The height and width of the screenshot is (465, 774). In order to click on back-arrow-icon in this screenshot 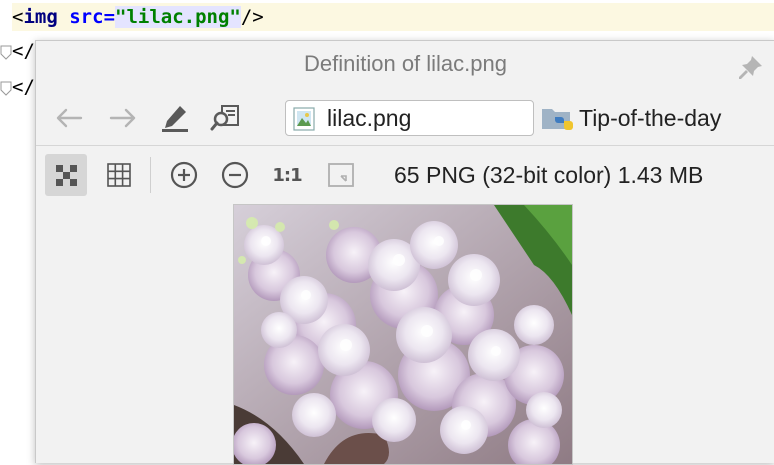, I will do `click(69, 118)`.